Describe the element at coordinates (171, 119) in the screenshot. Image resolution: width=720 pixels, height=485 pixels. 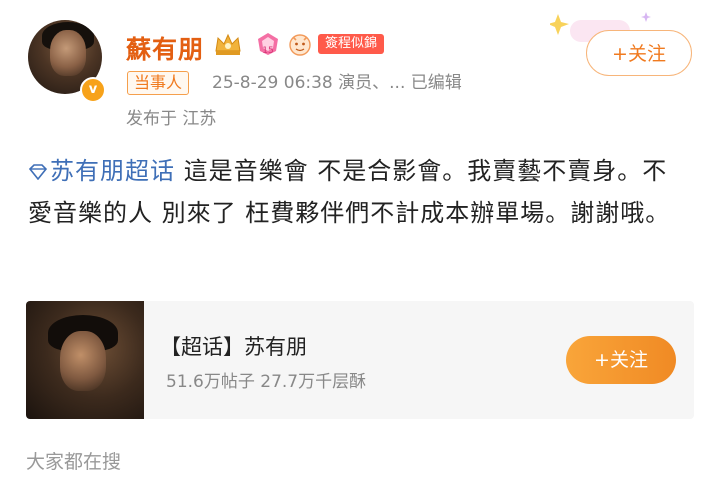
I see `post-location: 发布于 江苏` at that location.